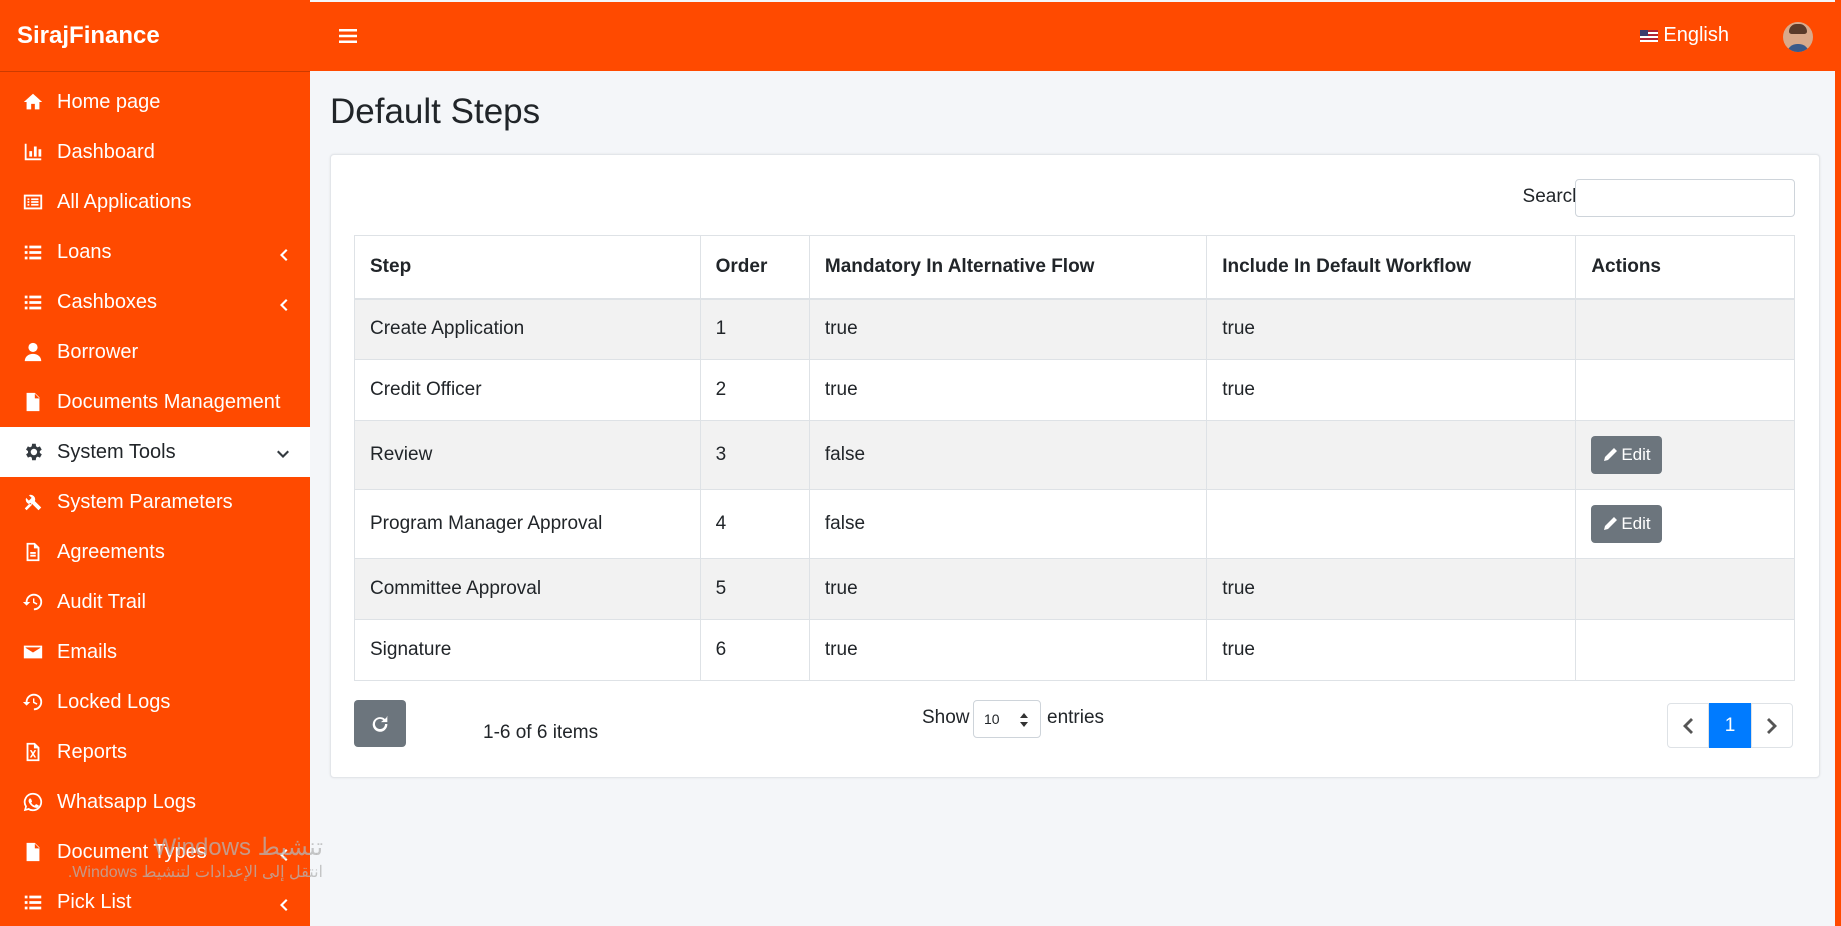  Describe the element at coordinates (527, 267) in the screenshot. I see `column-header-step: Step` at that location.